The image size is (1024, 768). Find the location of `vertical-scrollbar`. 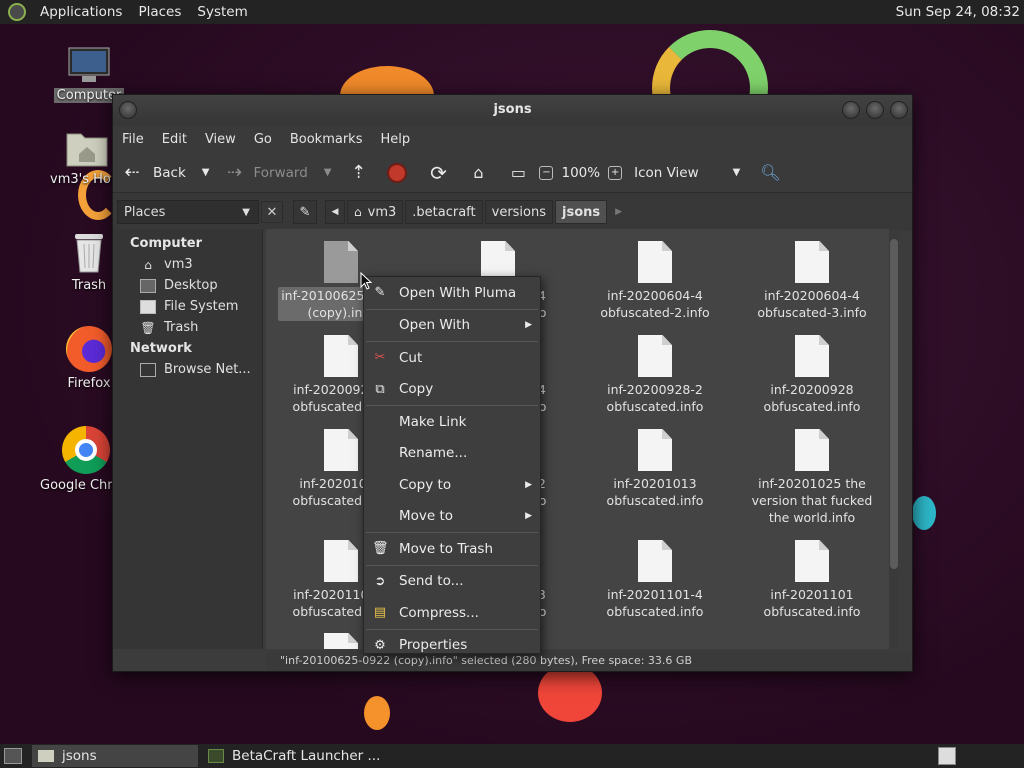

vertical-scrollbar is located at coordinates (894, 439).